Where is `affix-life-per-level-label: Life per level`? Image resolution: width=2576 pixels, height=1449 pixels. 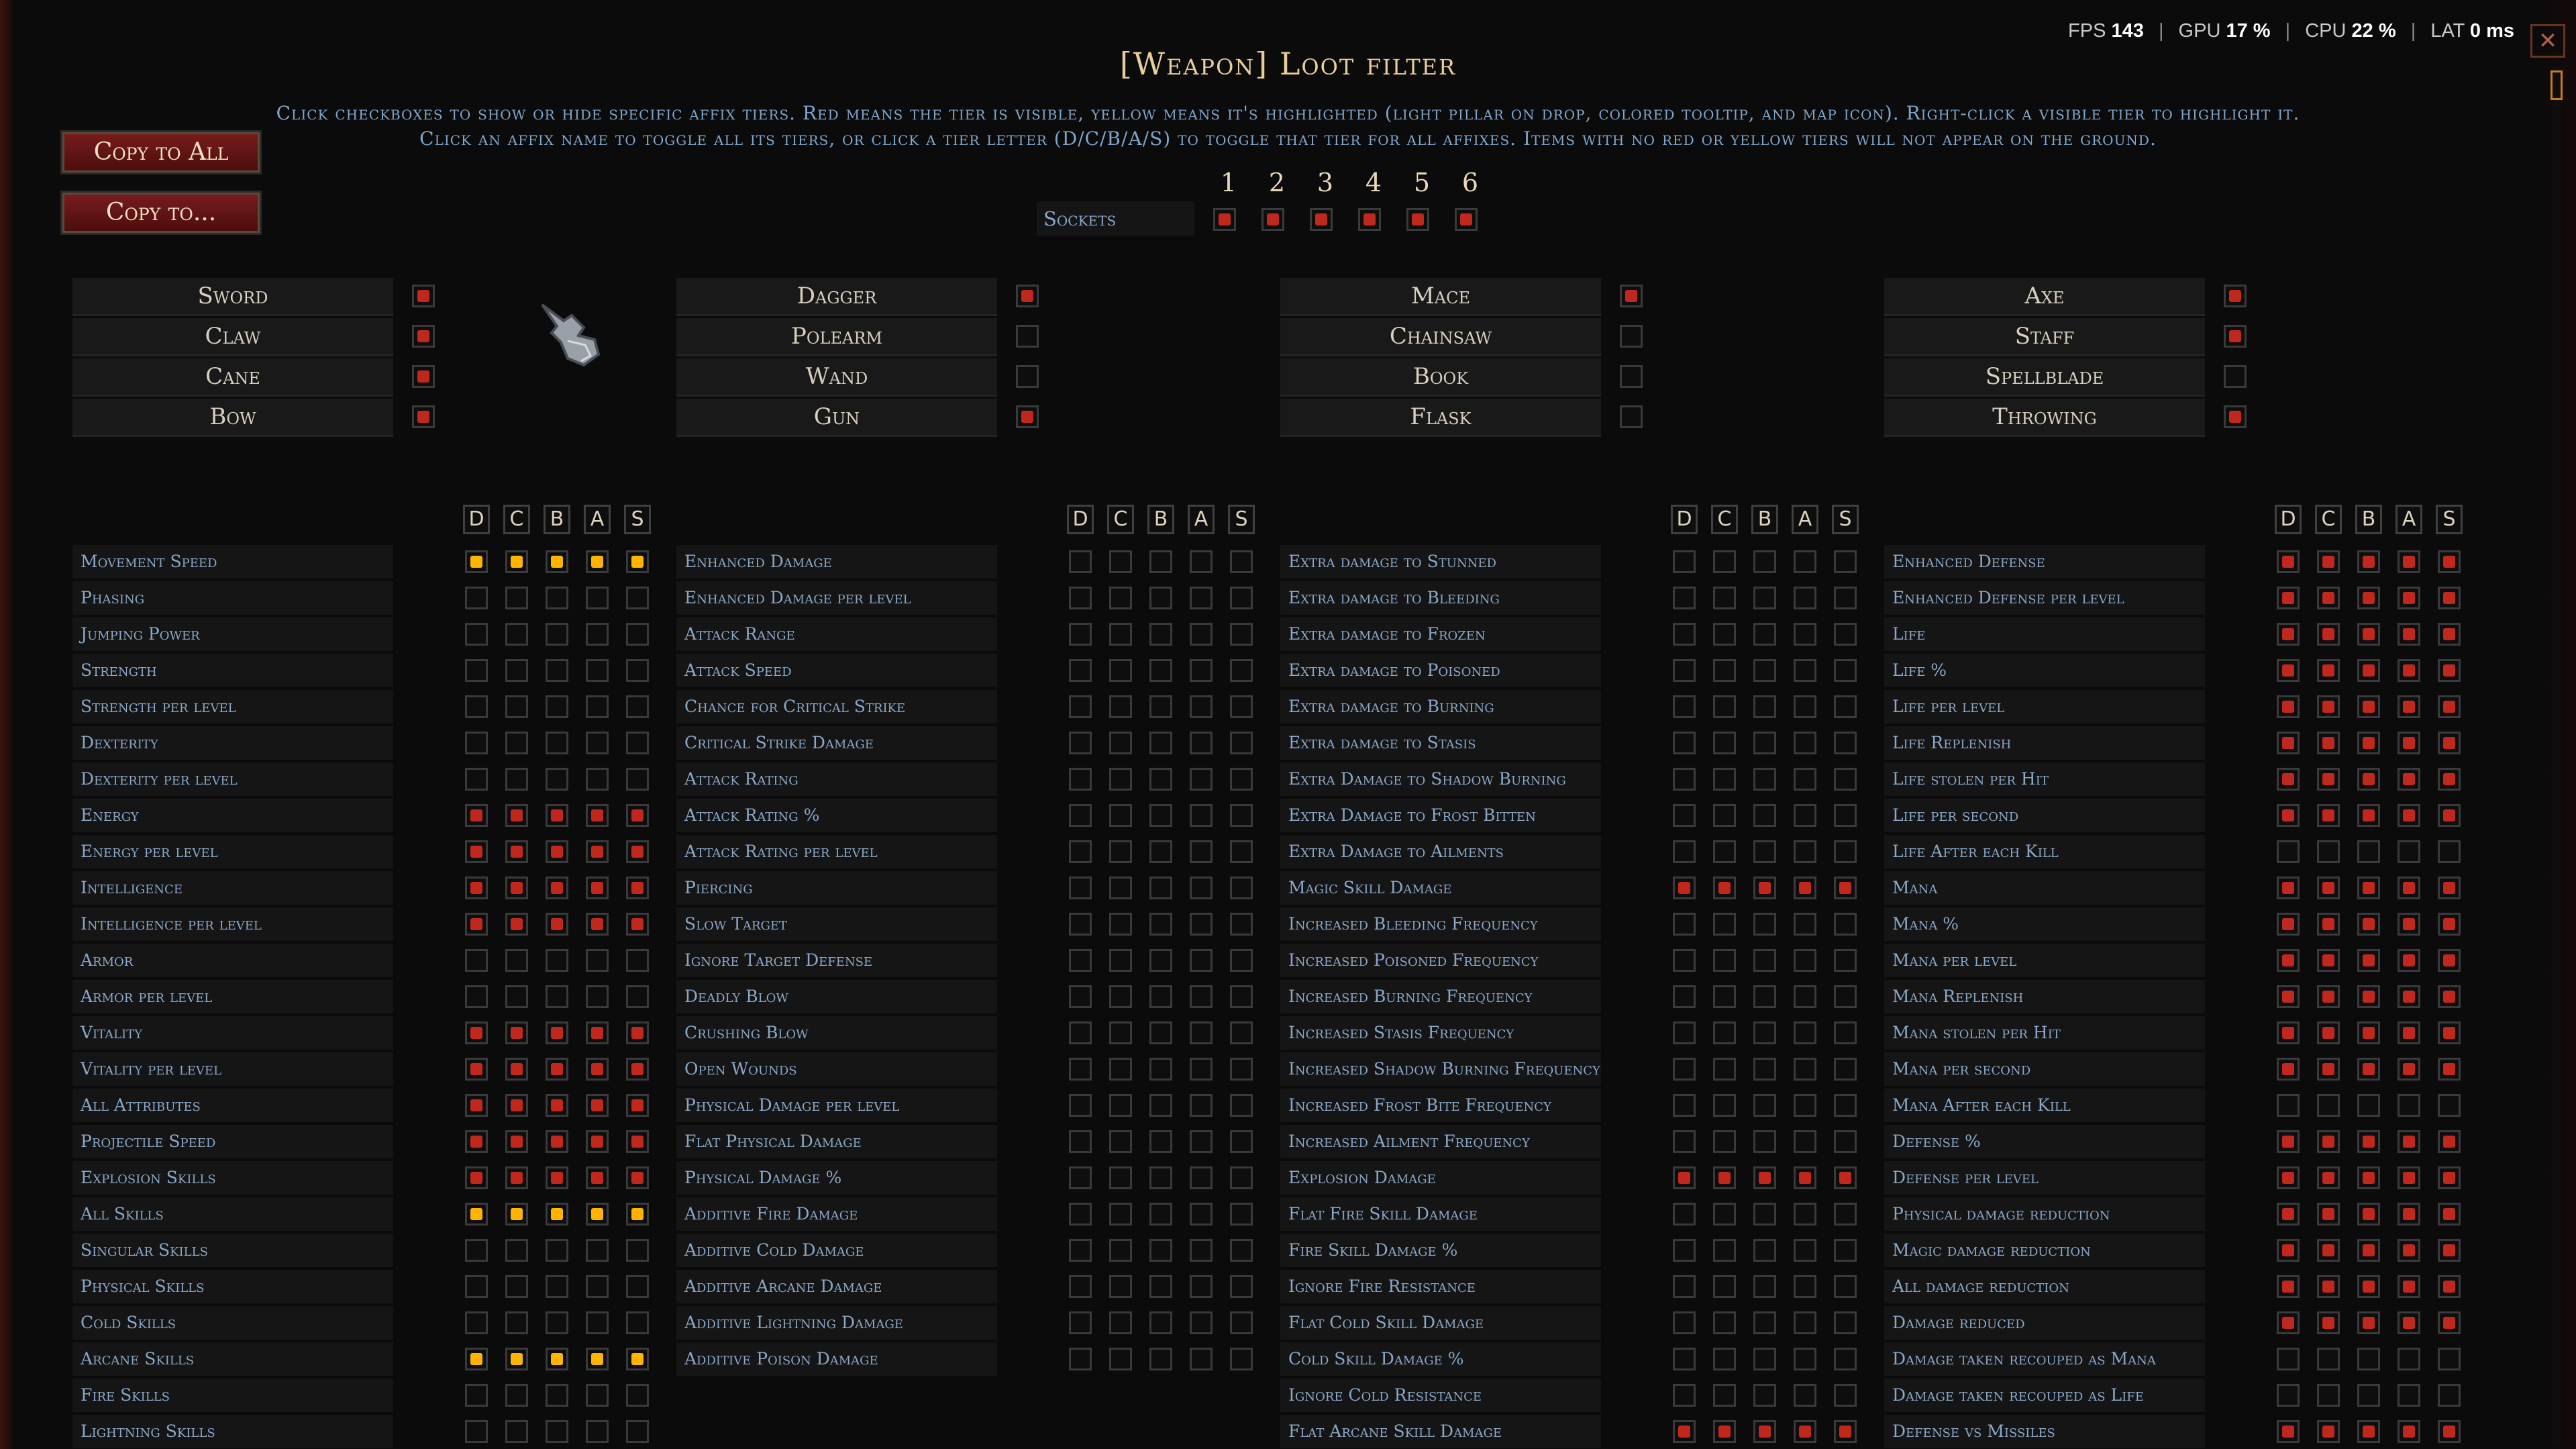
affix-life-per-level-label: Life per level is located at coordinates (2044, 706).